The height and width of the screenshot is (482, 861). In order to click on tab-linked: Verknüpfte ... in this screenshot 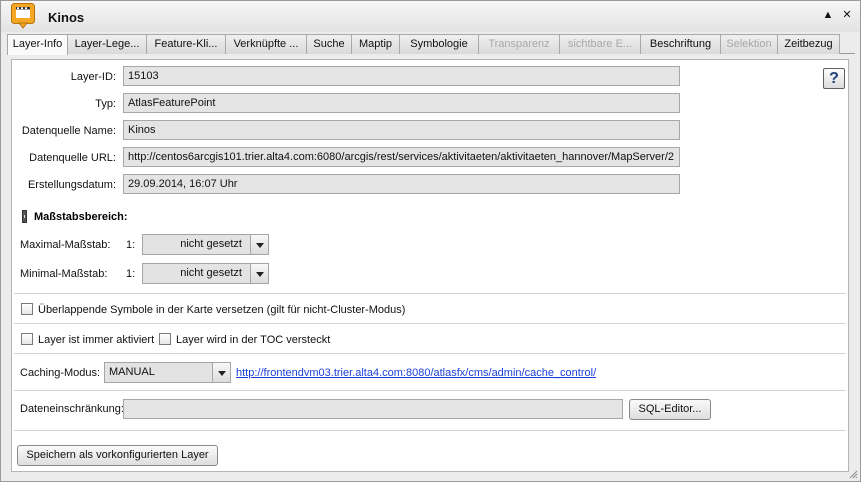, I will do `click(266, 44)`.